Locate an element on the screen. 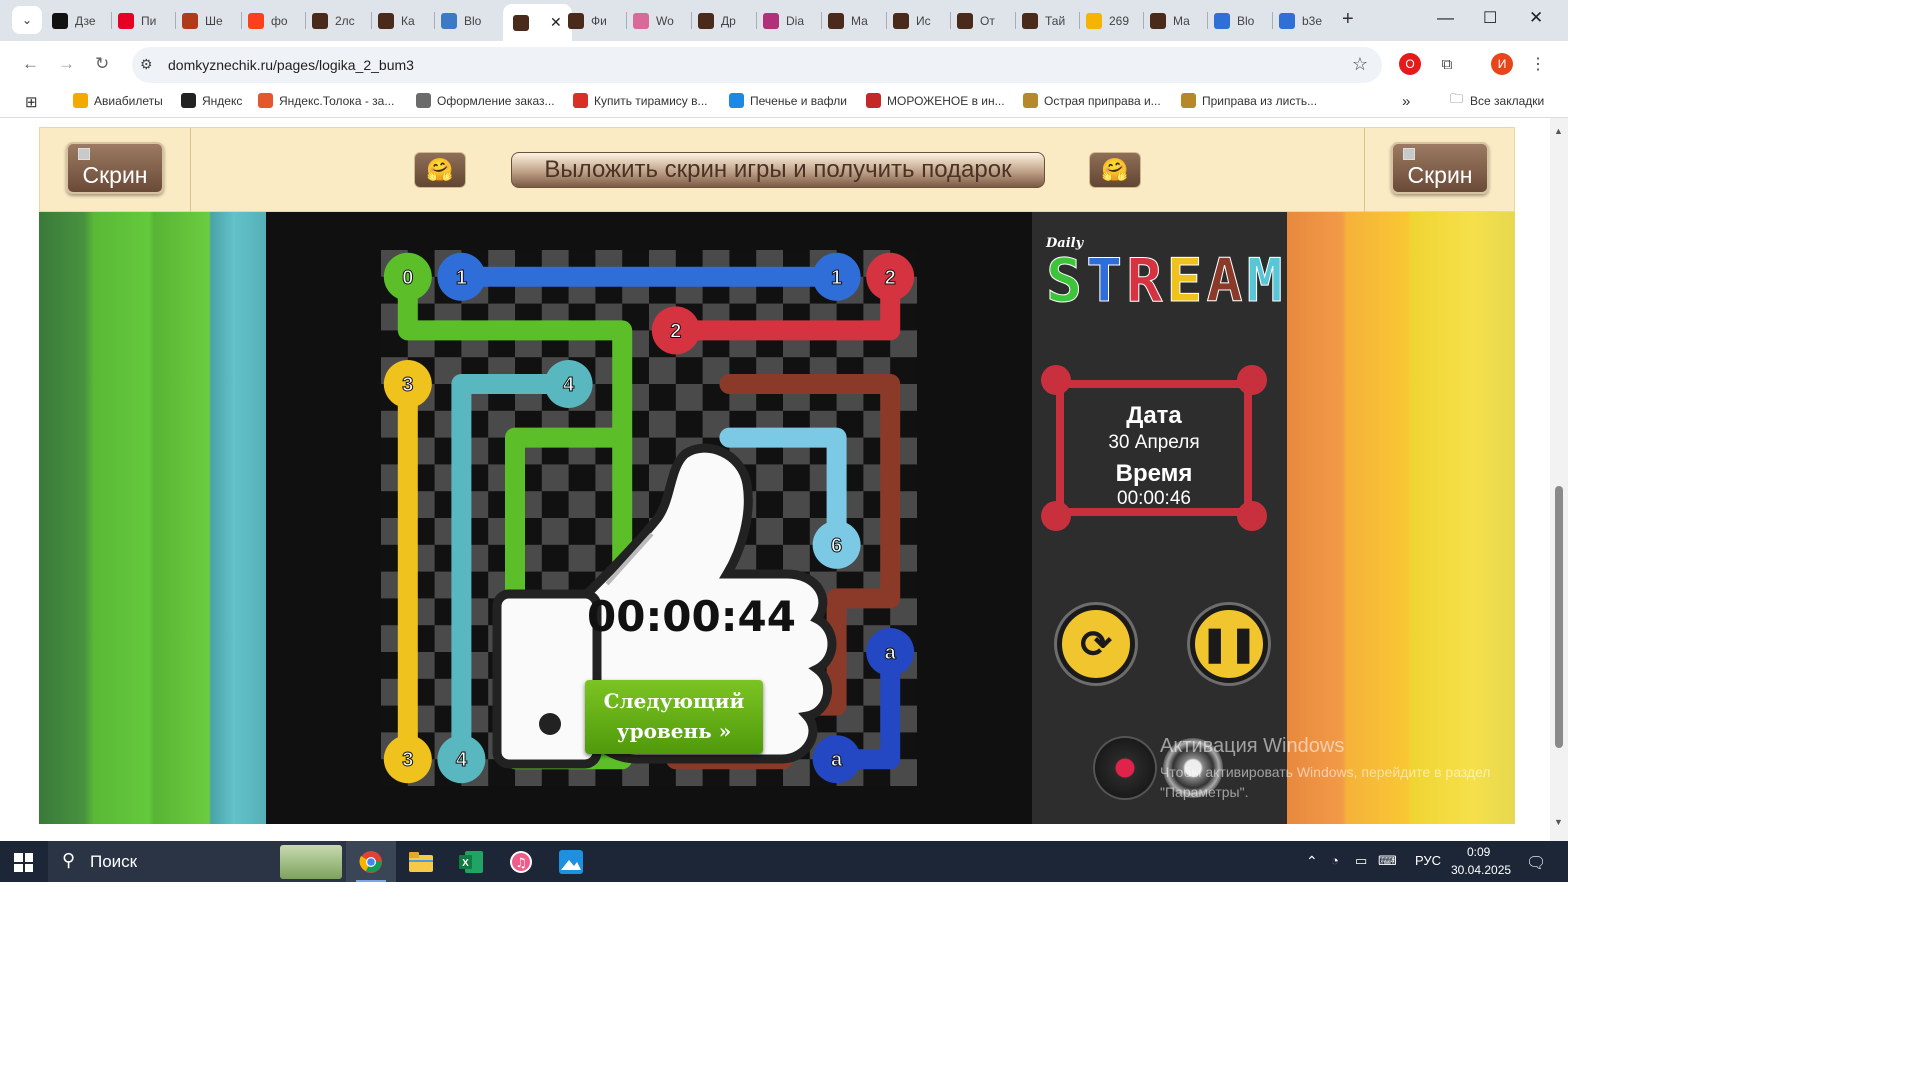 This screenshot has width=1920, height=1080. browser-tab: Dia is located at coordinates (783, 20).